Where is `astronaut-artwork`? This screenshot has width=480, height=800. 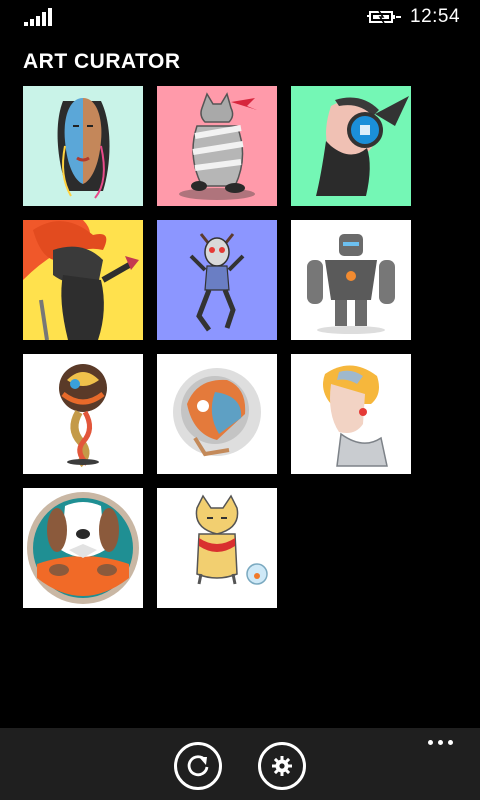
astronaut-artwork is located at coordinates (217, 414).